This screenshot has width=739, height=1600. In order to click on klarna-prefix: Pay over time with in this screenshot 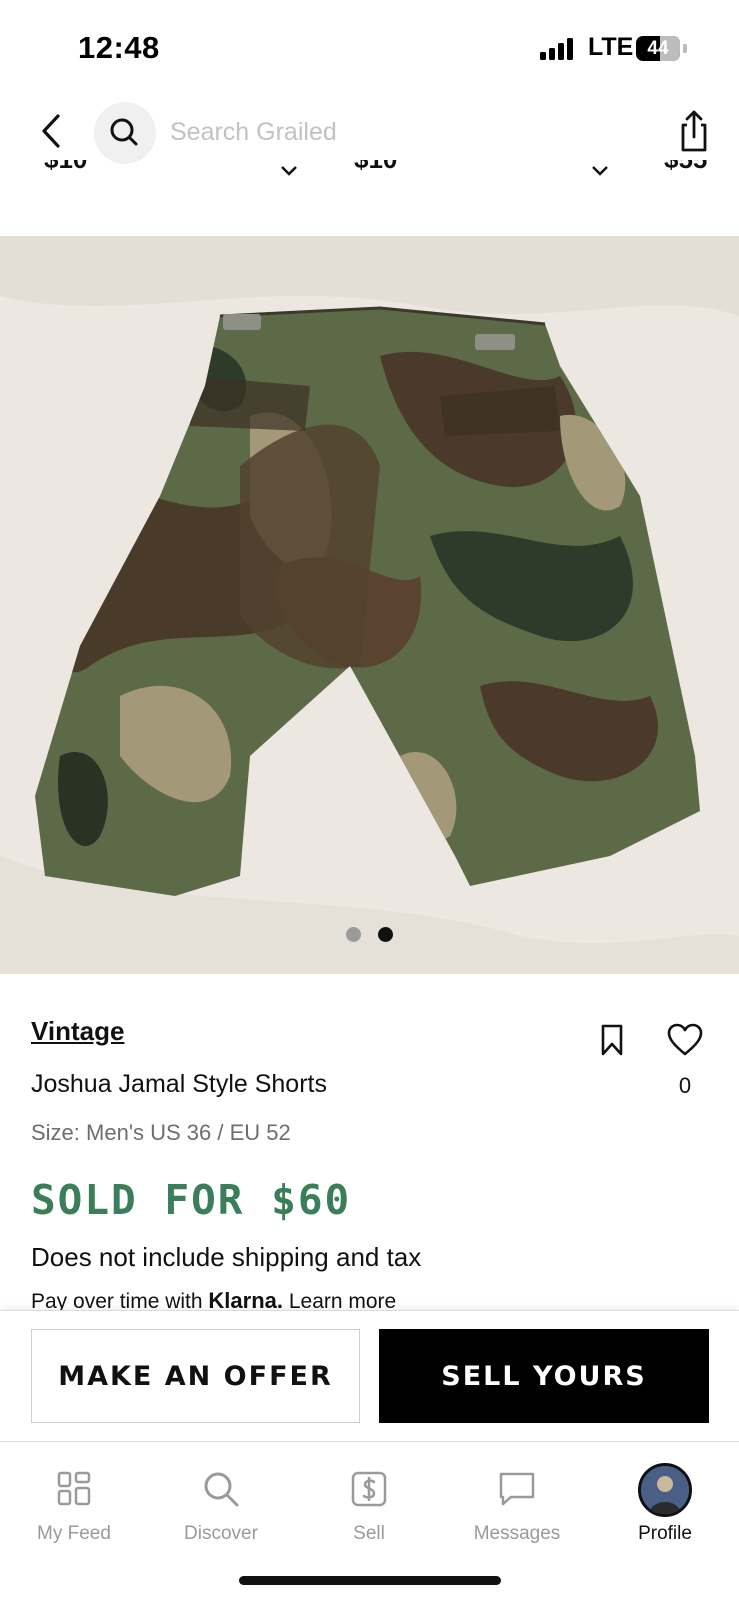, I will do `click(117, 1300)`.